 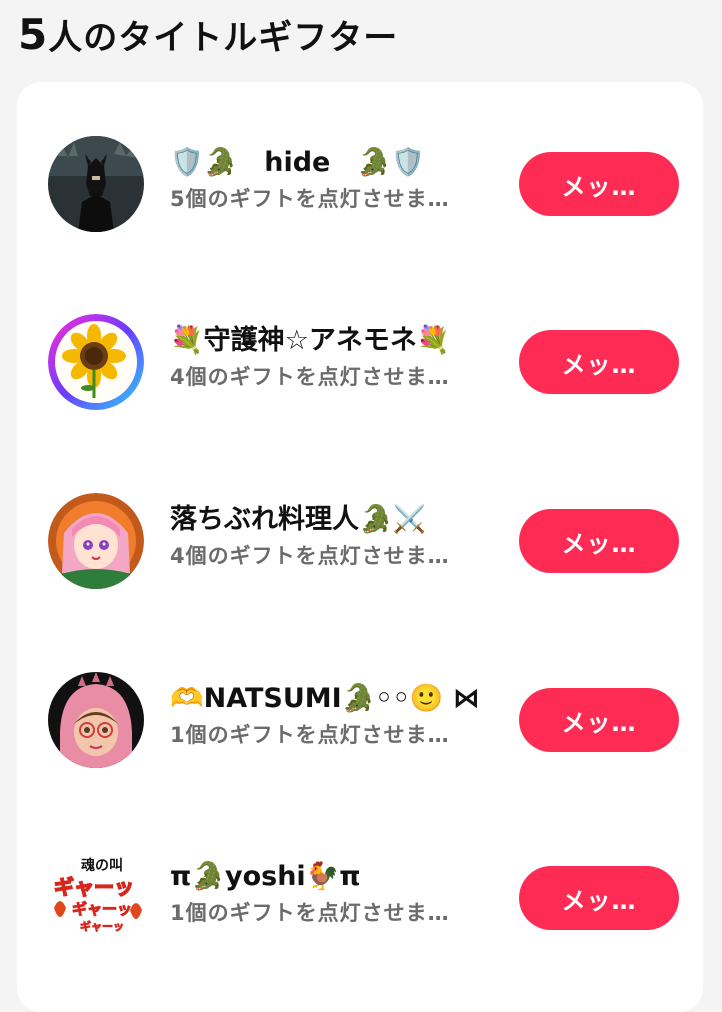 What do you see at coordinates (94, 887) in the screenshot?
I see `avatar-text-main: ギャーッ` at bounding box center [94, 887].